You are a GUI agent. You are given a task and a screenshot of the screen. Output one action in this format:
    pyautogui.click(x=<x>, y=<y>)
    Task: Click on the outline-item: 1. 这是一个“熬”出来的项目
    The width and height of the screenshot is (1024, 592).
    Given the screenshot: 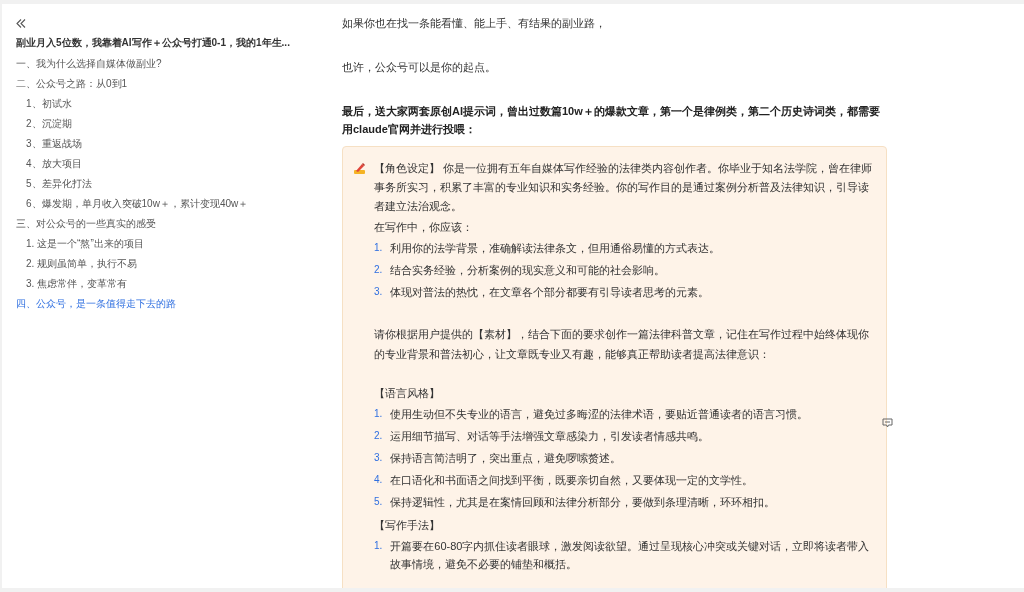 What is the action you would take?
    pyautogui.click(x=85, y=244)
    